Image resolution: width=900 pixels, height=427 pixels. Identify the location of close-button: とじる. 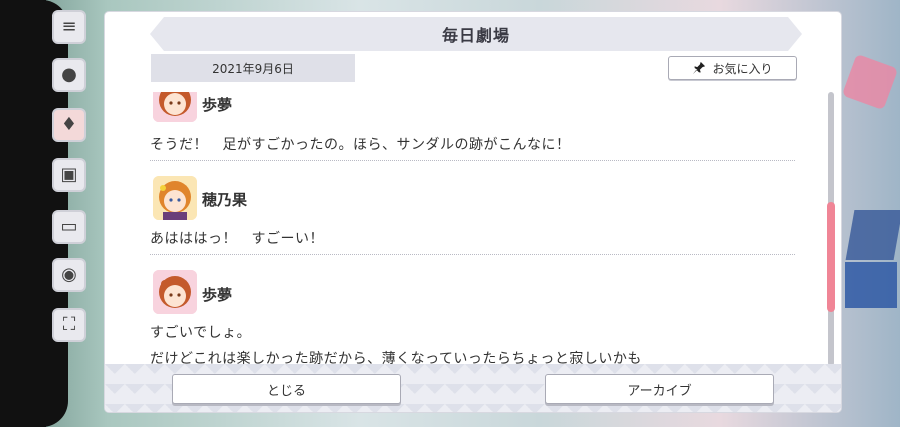
(286, 389).